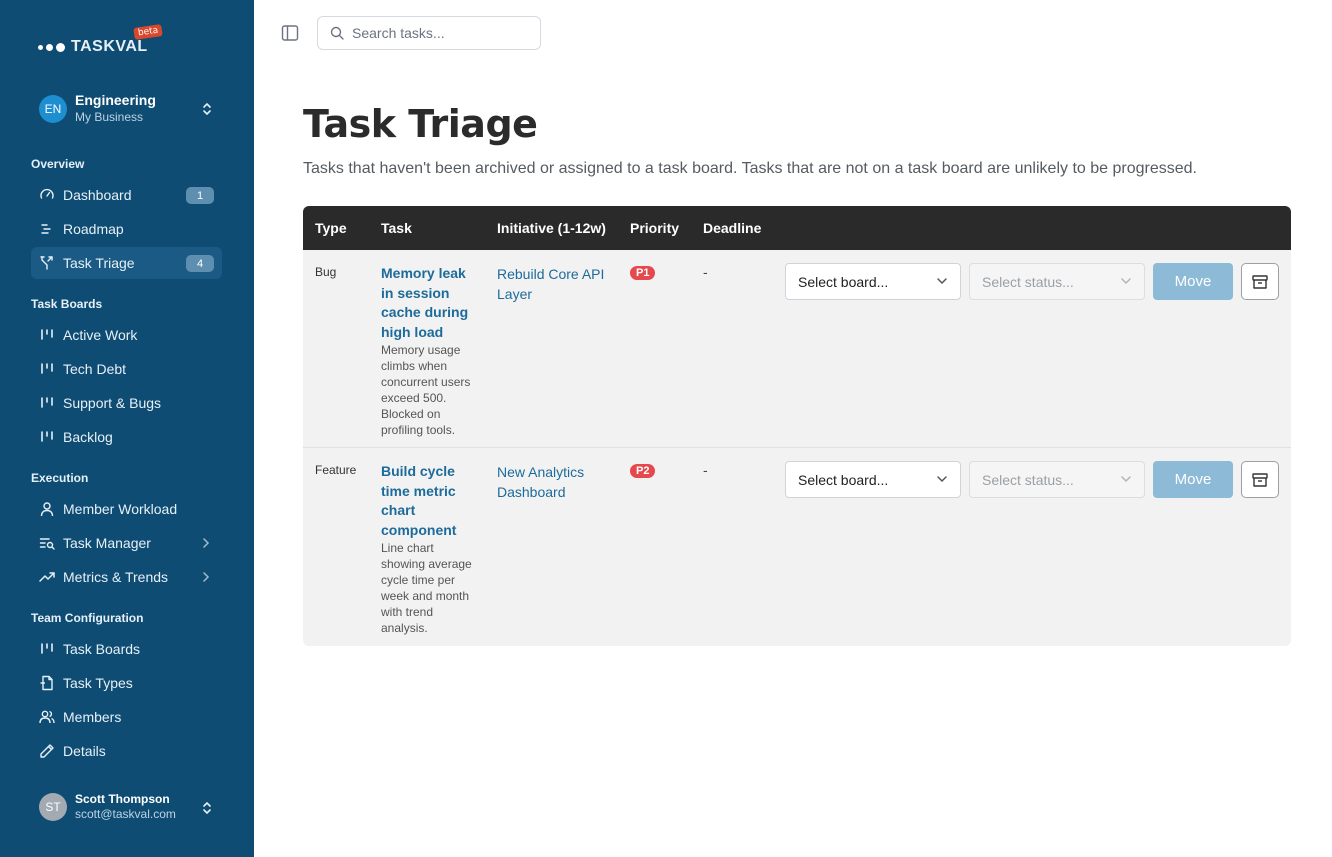 This screenshot has width=1332, height=857. Describe the element at coordinates (331, 228) in the screenshot. I see `column-header-type: Type` at that location.